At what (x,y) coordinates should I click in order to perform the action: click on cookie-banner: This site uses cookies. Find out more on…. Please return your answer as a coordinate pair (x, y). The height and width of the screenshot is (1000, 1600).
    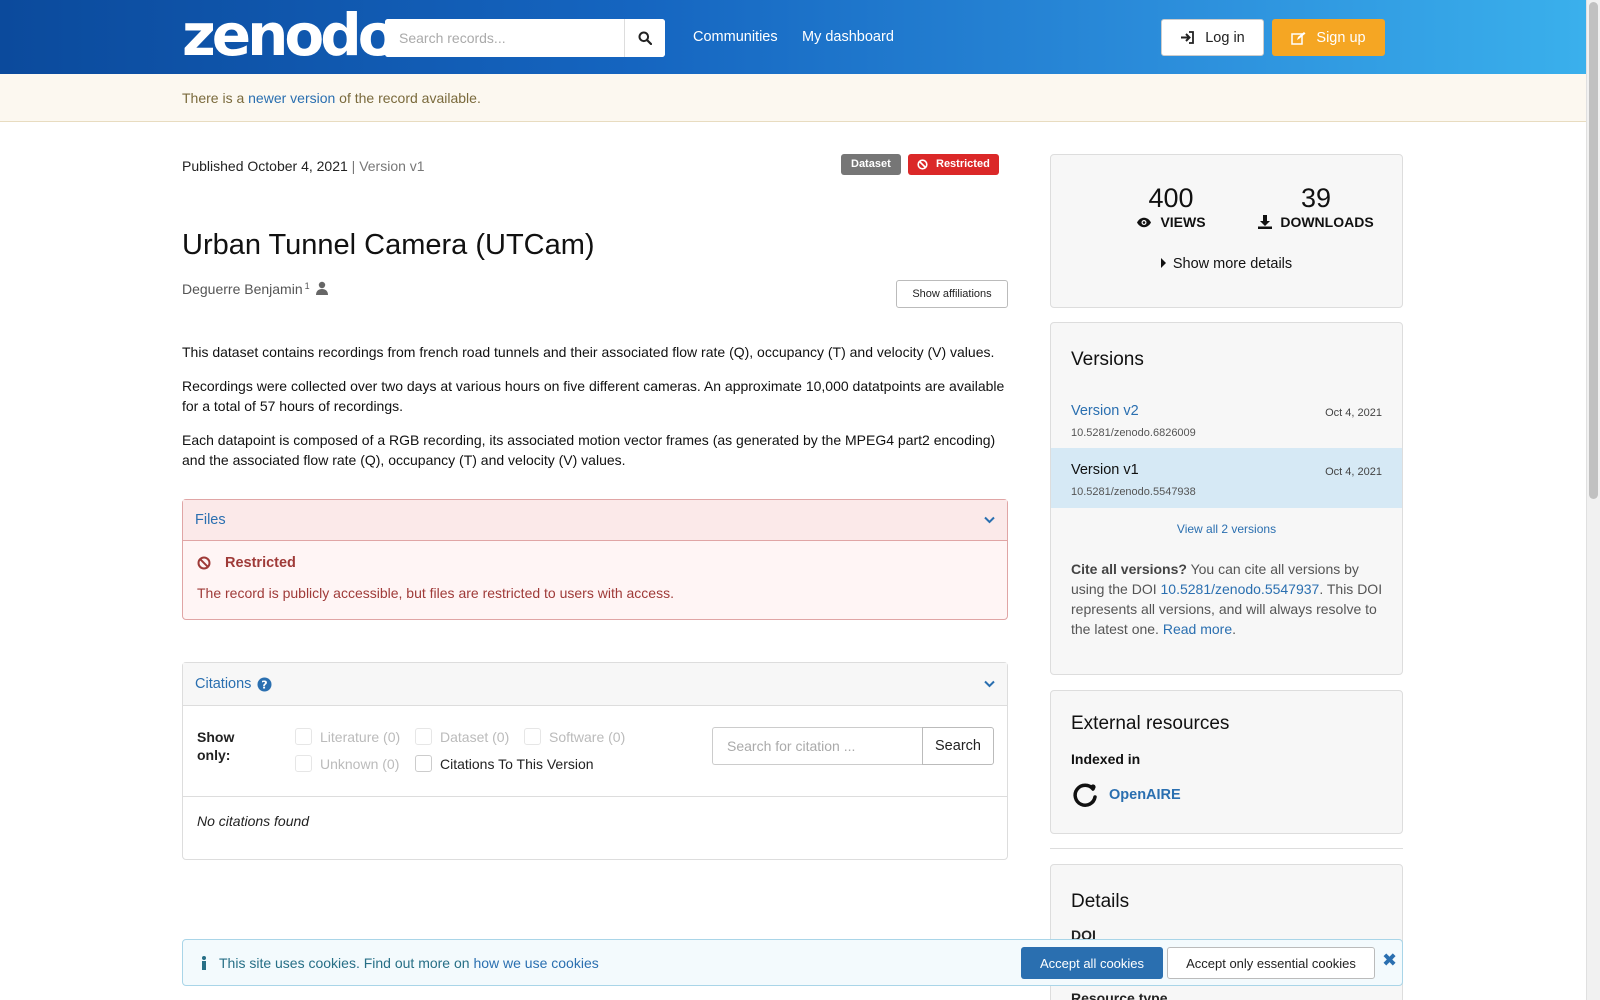
    Looking at the image, I should click on (792, 962).